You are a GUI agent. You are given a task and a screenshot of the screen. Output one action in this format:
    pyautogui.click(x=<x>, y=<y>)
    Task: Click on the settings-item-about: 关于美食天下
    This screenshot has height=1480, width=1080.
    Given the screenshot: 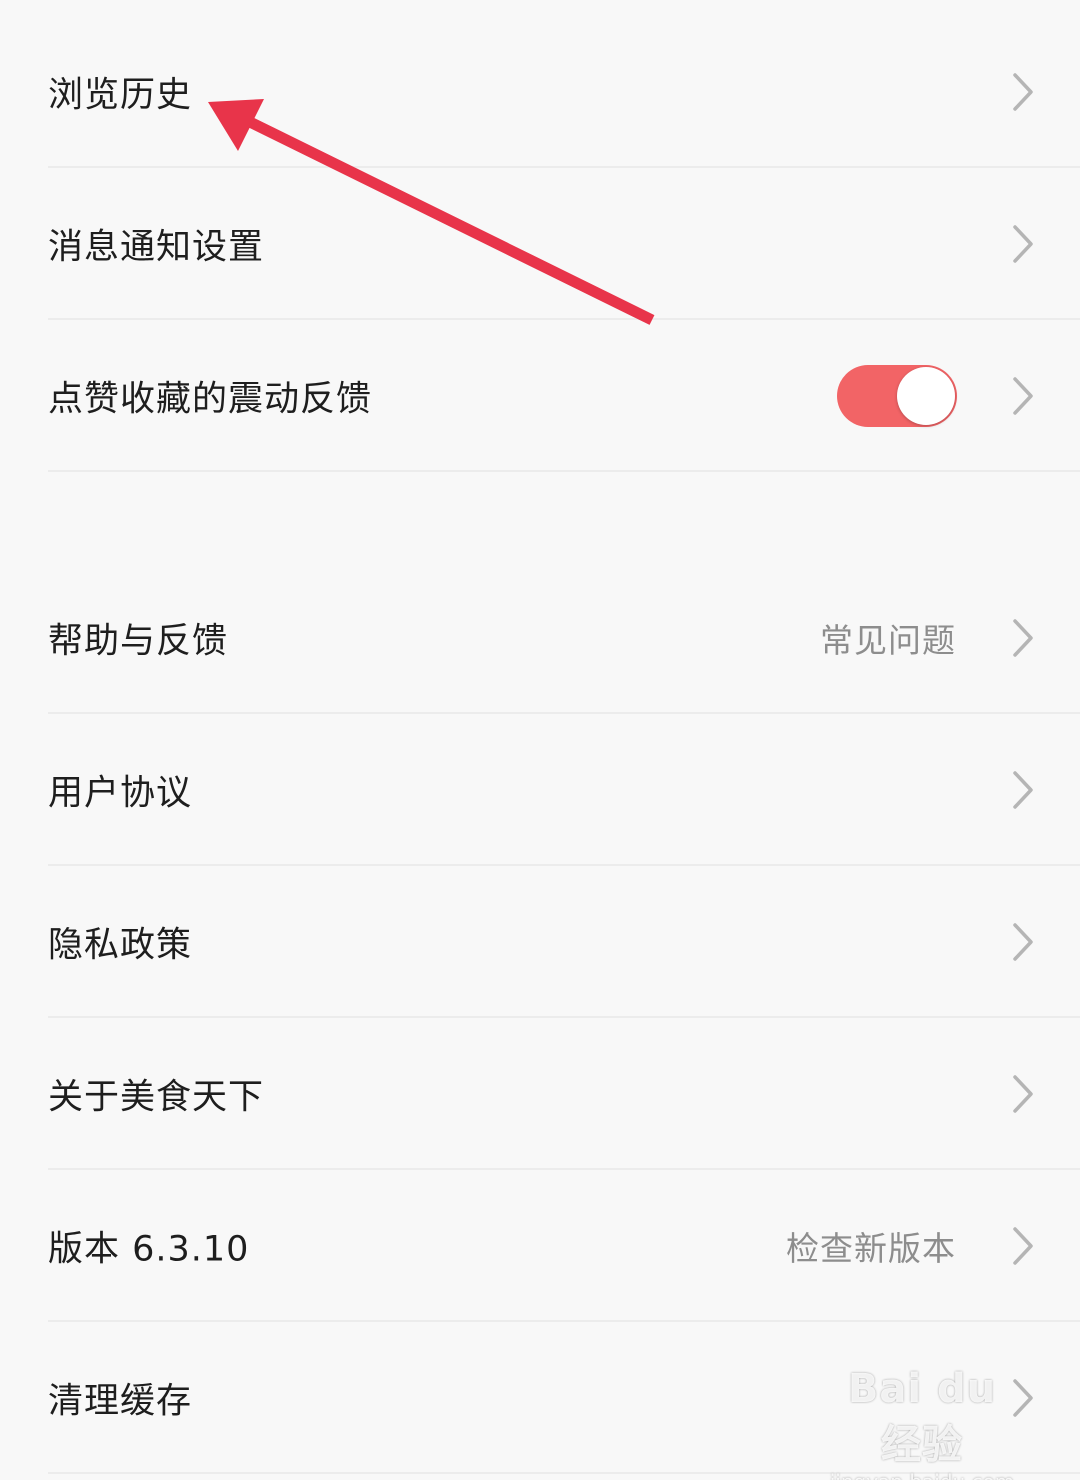 What is the action you would take?
    pyautogui.click(x=564, y=1094)
    